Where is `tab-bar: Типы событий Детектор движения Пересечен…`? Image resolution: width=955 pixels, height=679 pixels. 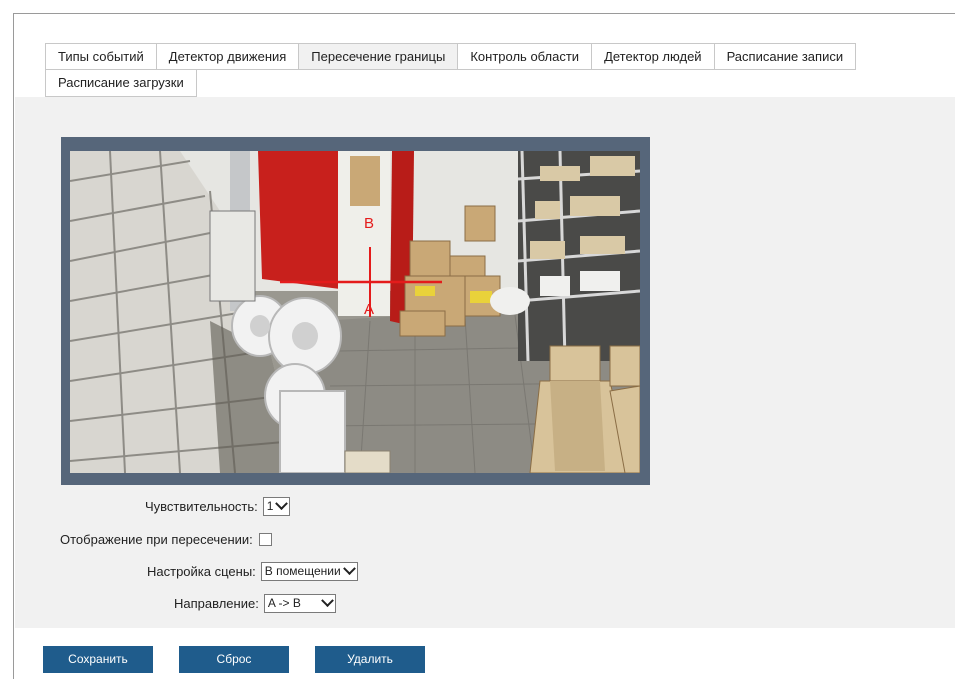 tab-bar: Типы событий Детектор движения Пересечен… is located at coordinates (495, 70).